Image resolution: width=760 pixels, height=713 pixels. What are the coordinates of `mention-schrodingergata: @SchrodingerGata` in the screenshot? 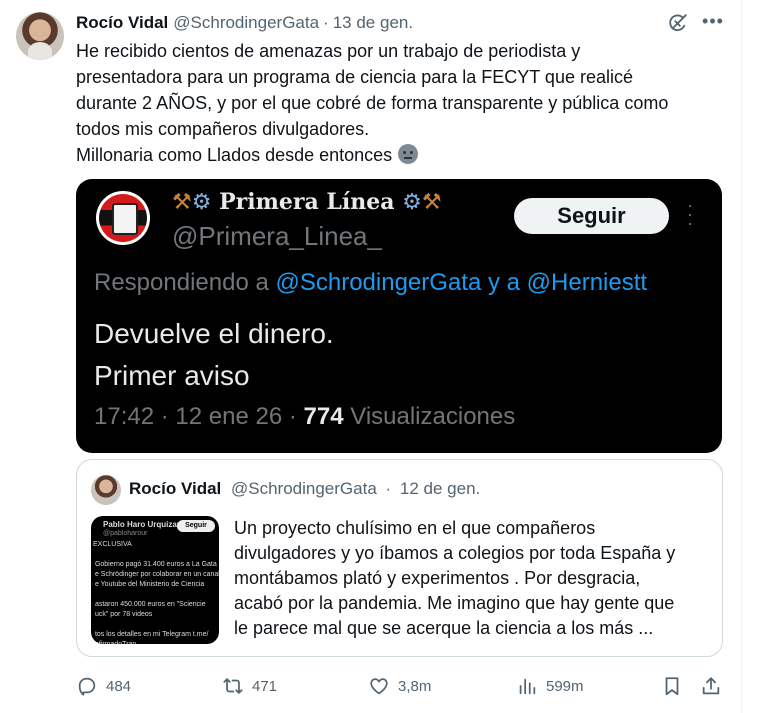 It's located at (378, 282).